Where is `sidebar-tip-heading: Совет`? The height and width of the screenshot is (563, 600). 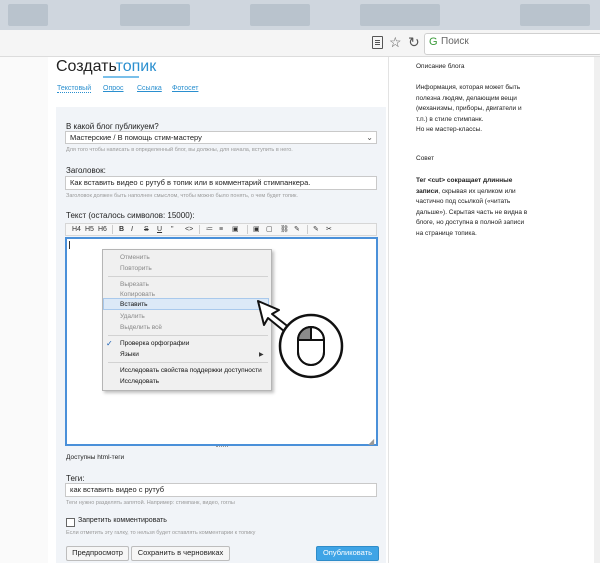 sidebar-tip-heading: Совет is located at coordinates (425, 158).